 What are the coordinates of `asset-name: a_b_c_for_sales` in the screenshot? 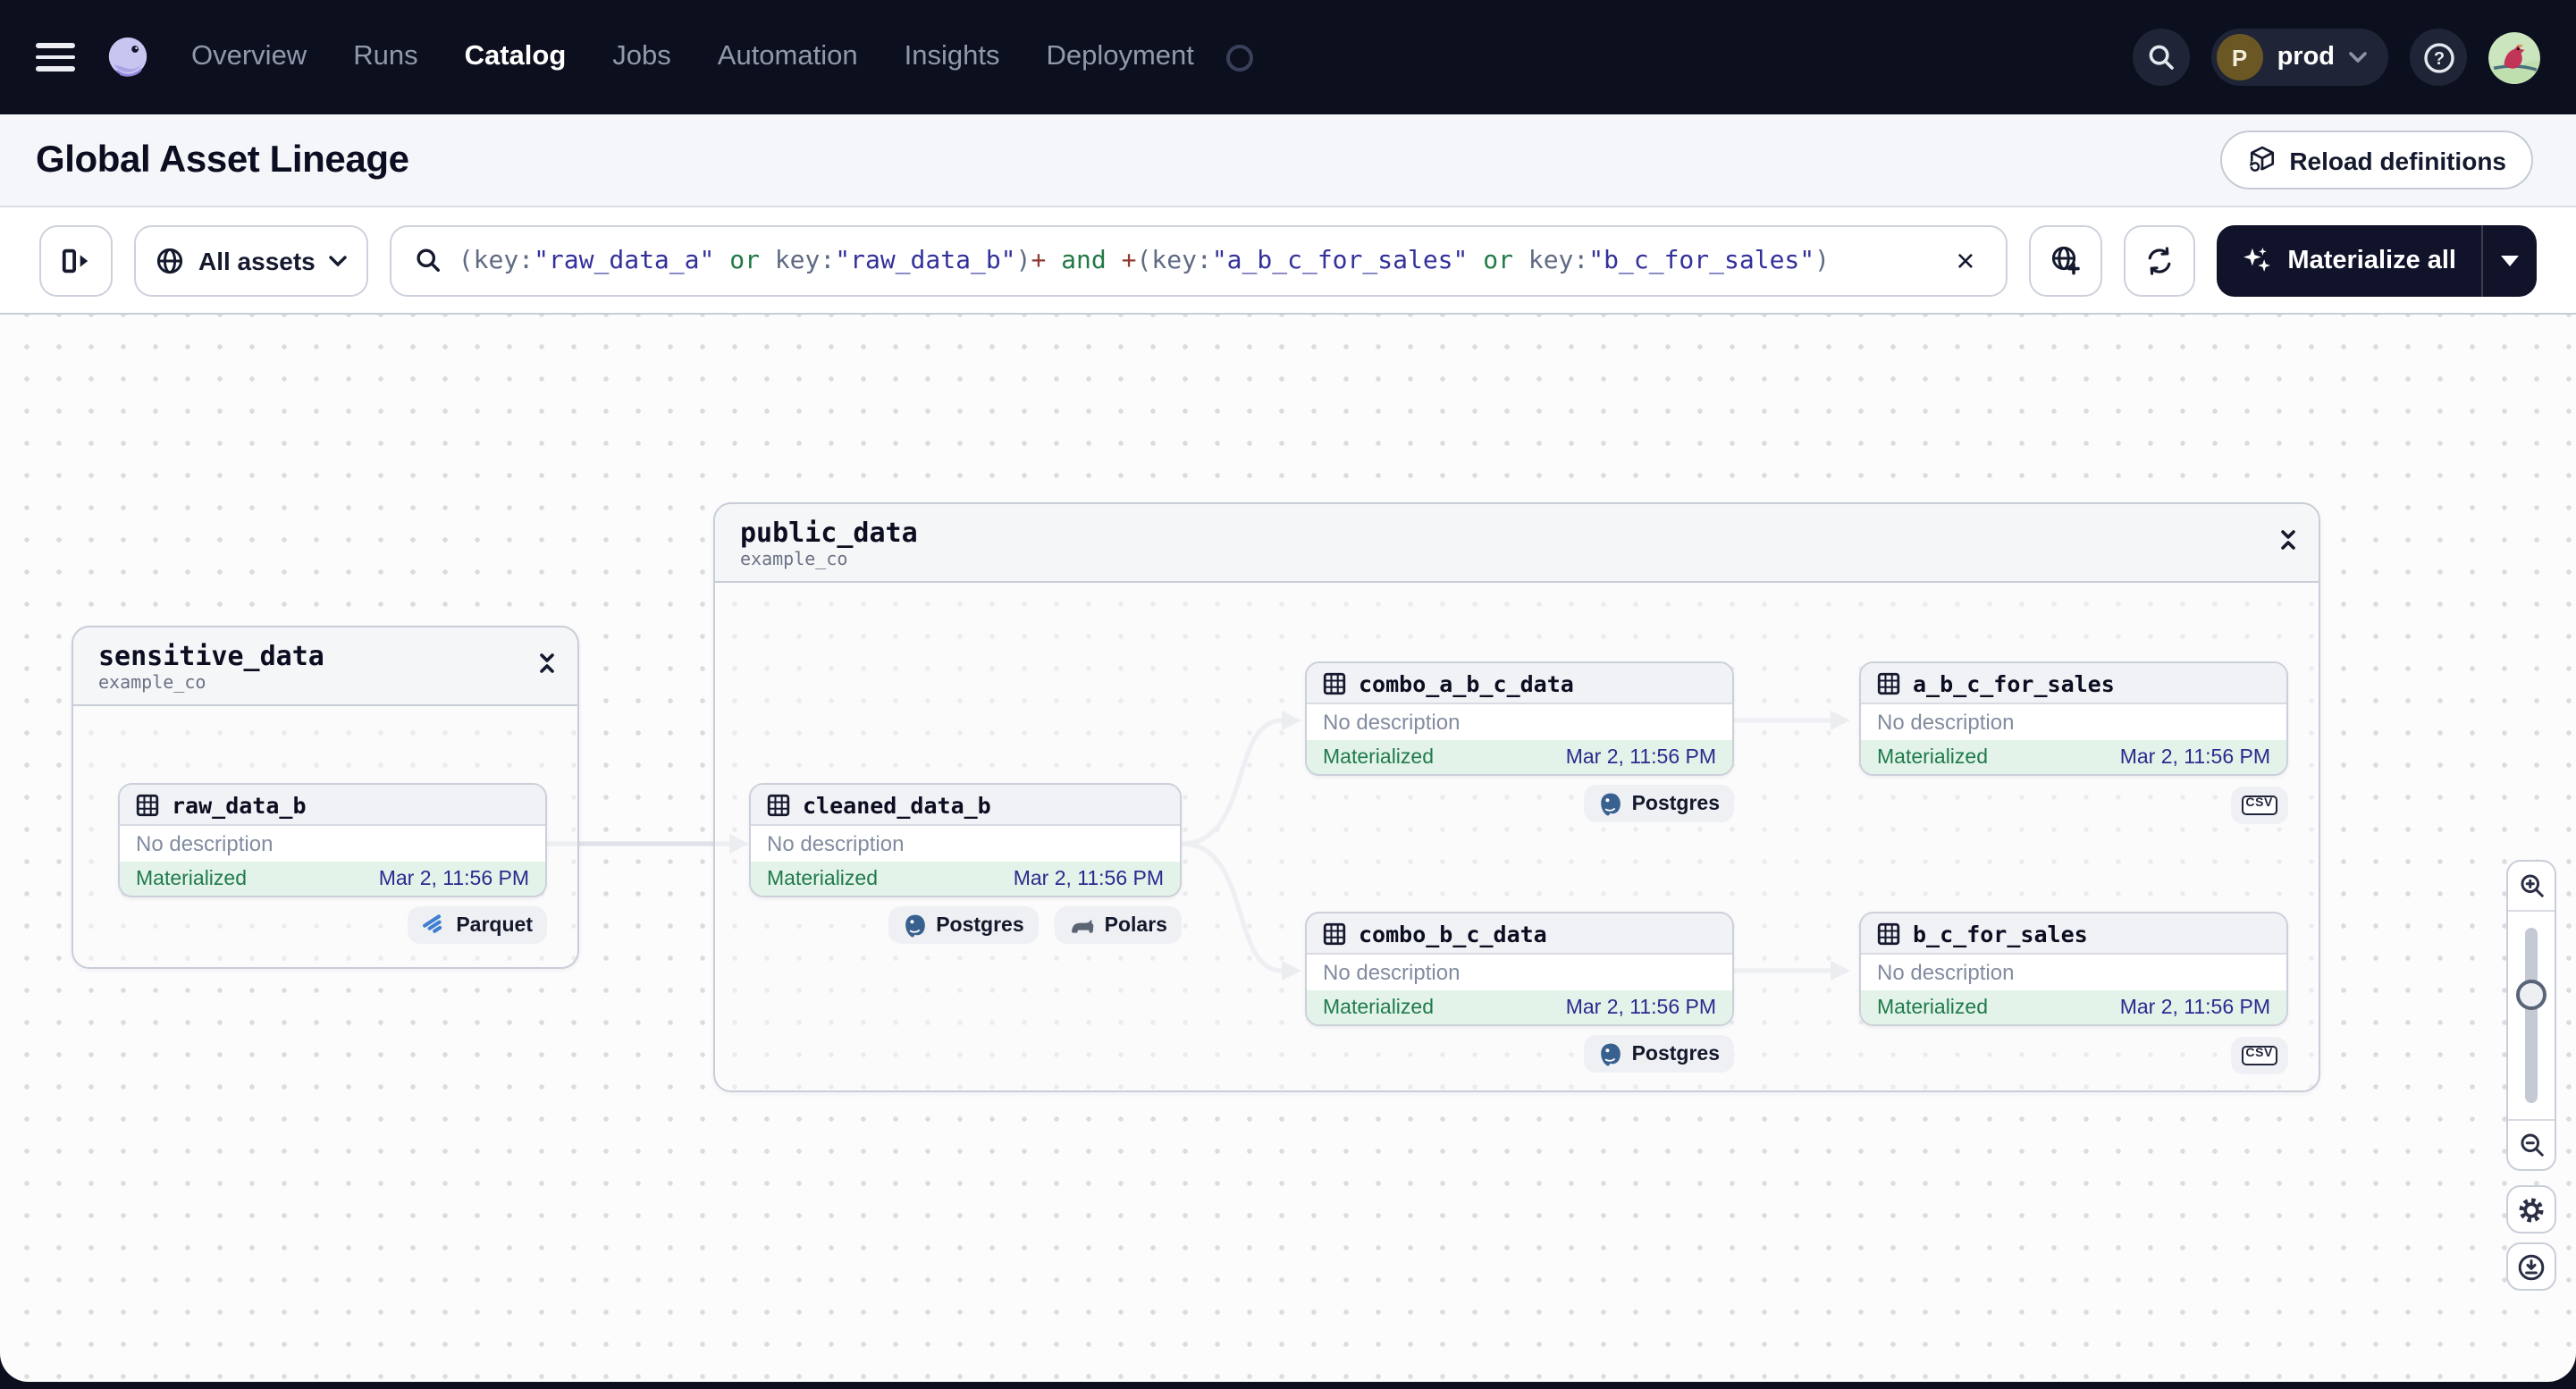 It's located at (2014, 682).